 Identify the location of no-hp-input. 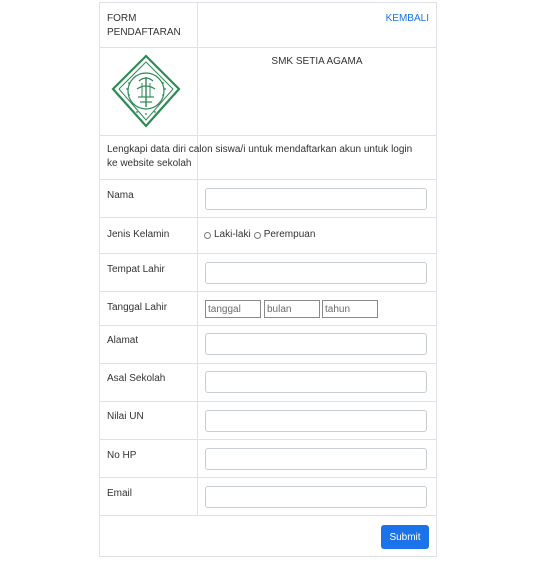
(316, 459).